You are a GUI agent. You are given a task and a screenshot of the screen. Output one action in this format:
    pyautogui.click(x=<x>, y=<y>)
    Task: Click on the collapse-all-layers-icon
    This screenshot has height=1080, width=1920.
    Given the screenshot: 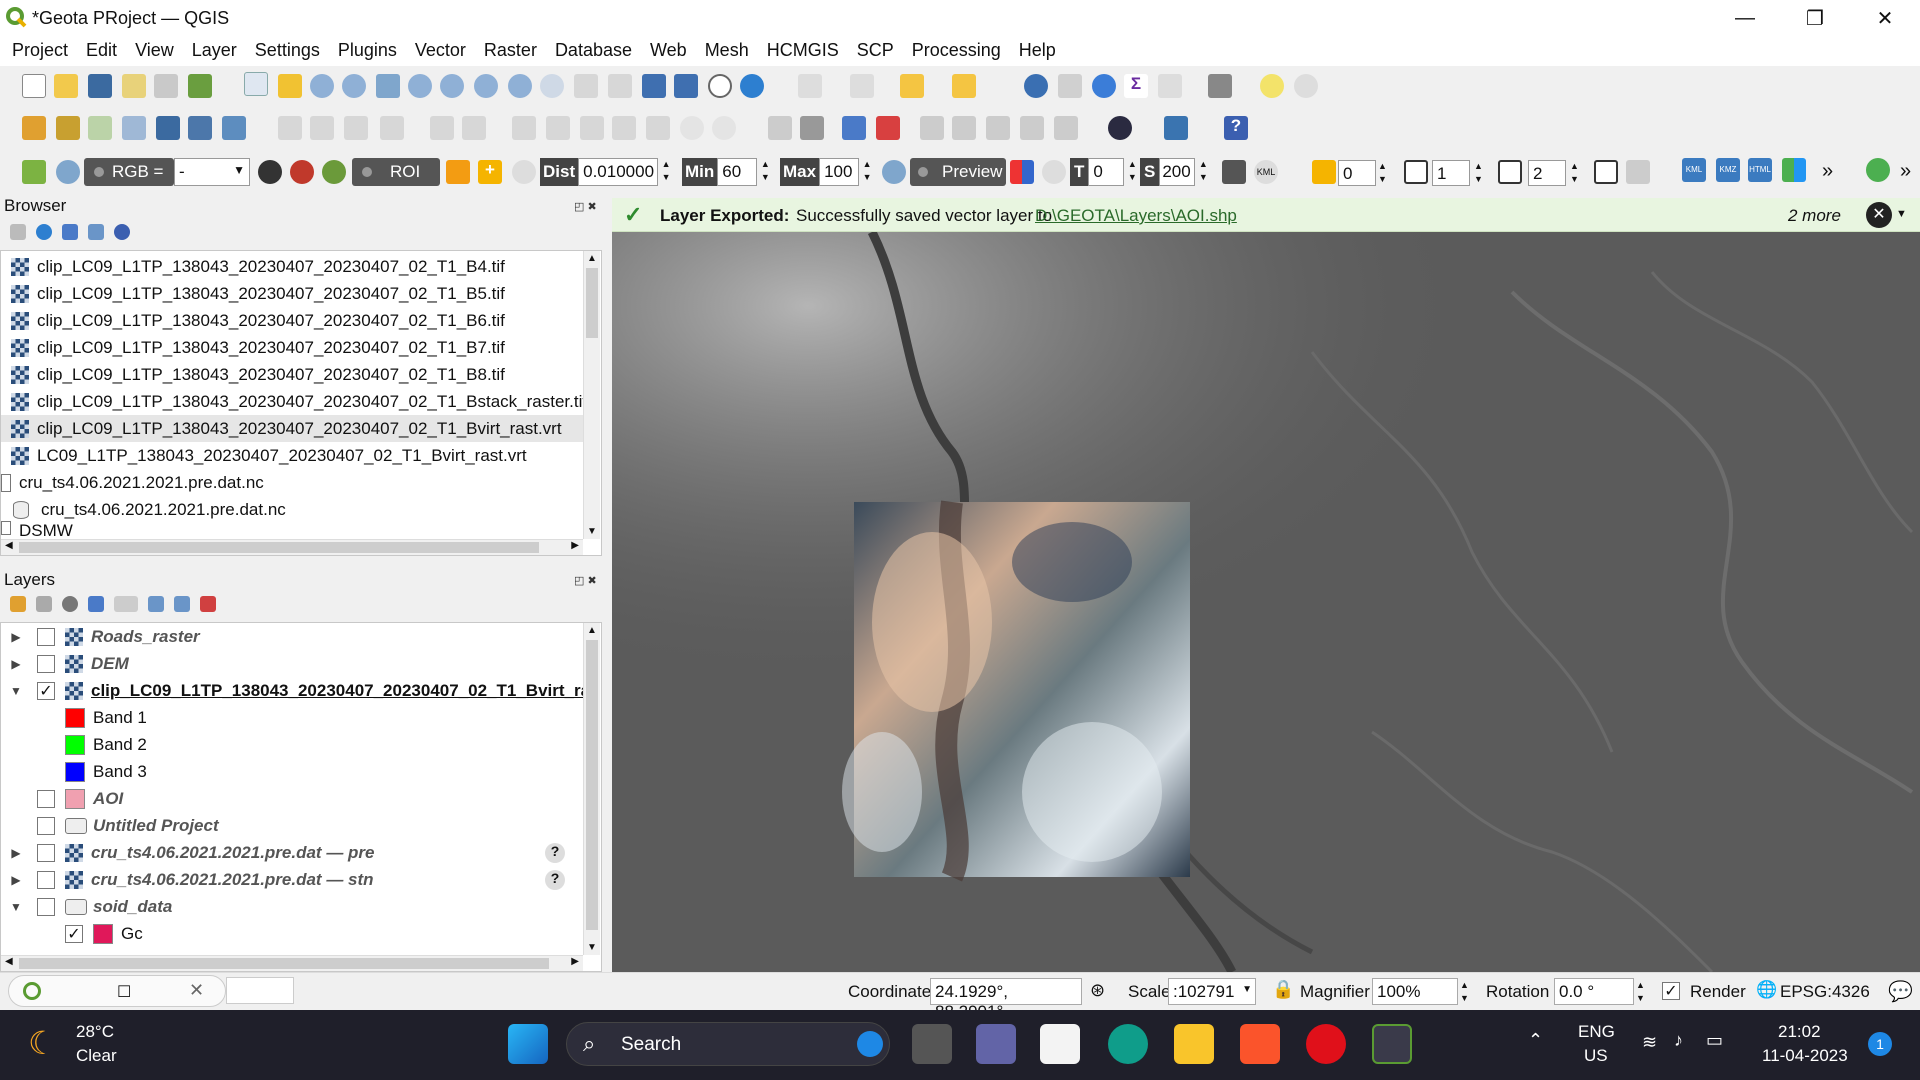 What is the action you would take?
    pyautogui.click(x=182, y=604)
    